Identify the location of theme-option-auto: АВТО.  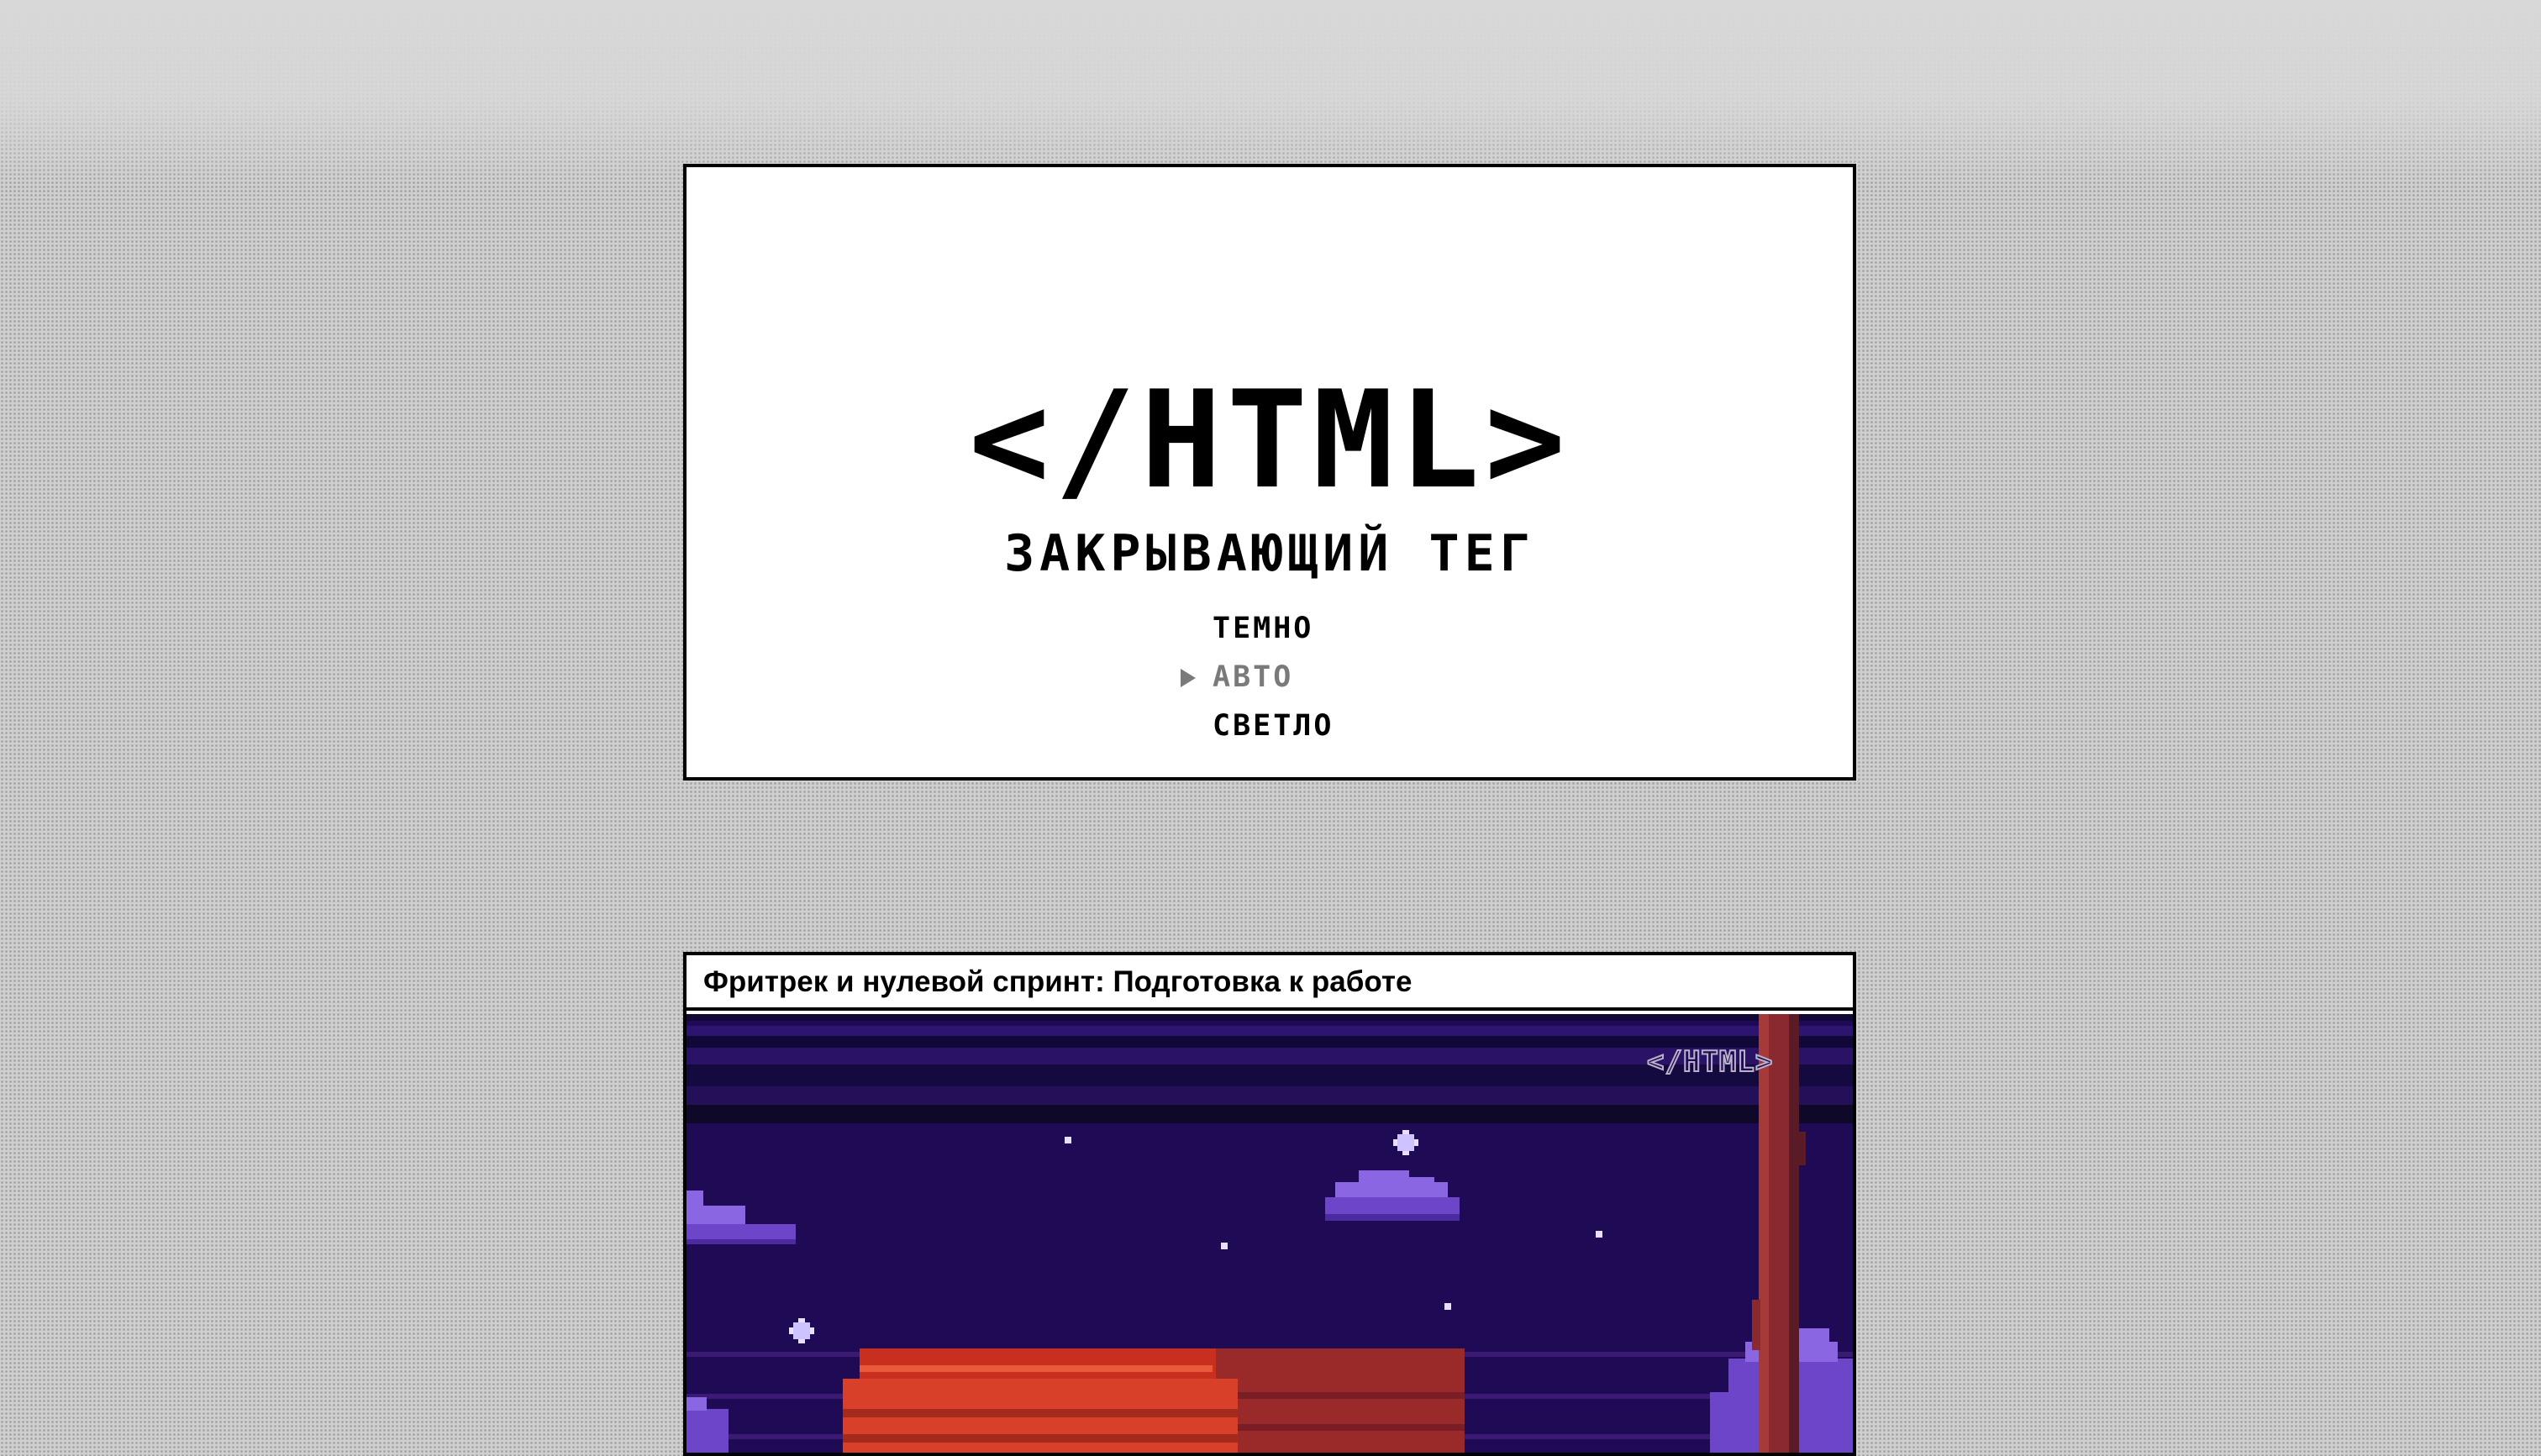
(1318, 677).